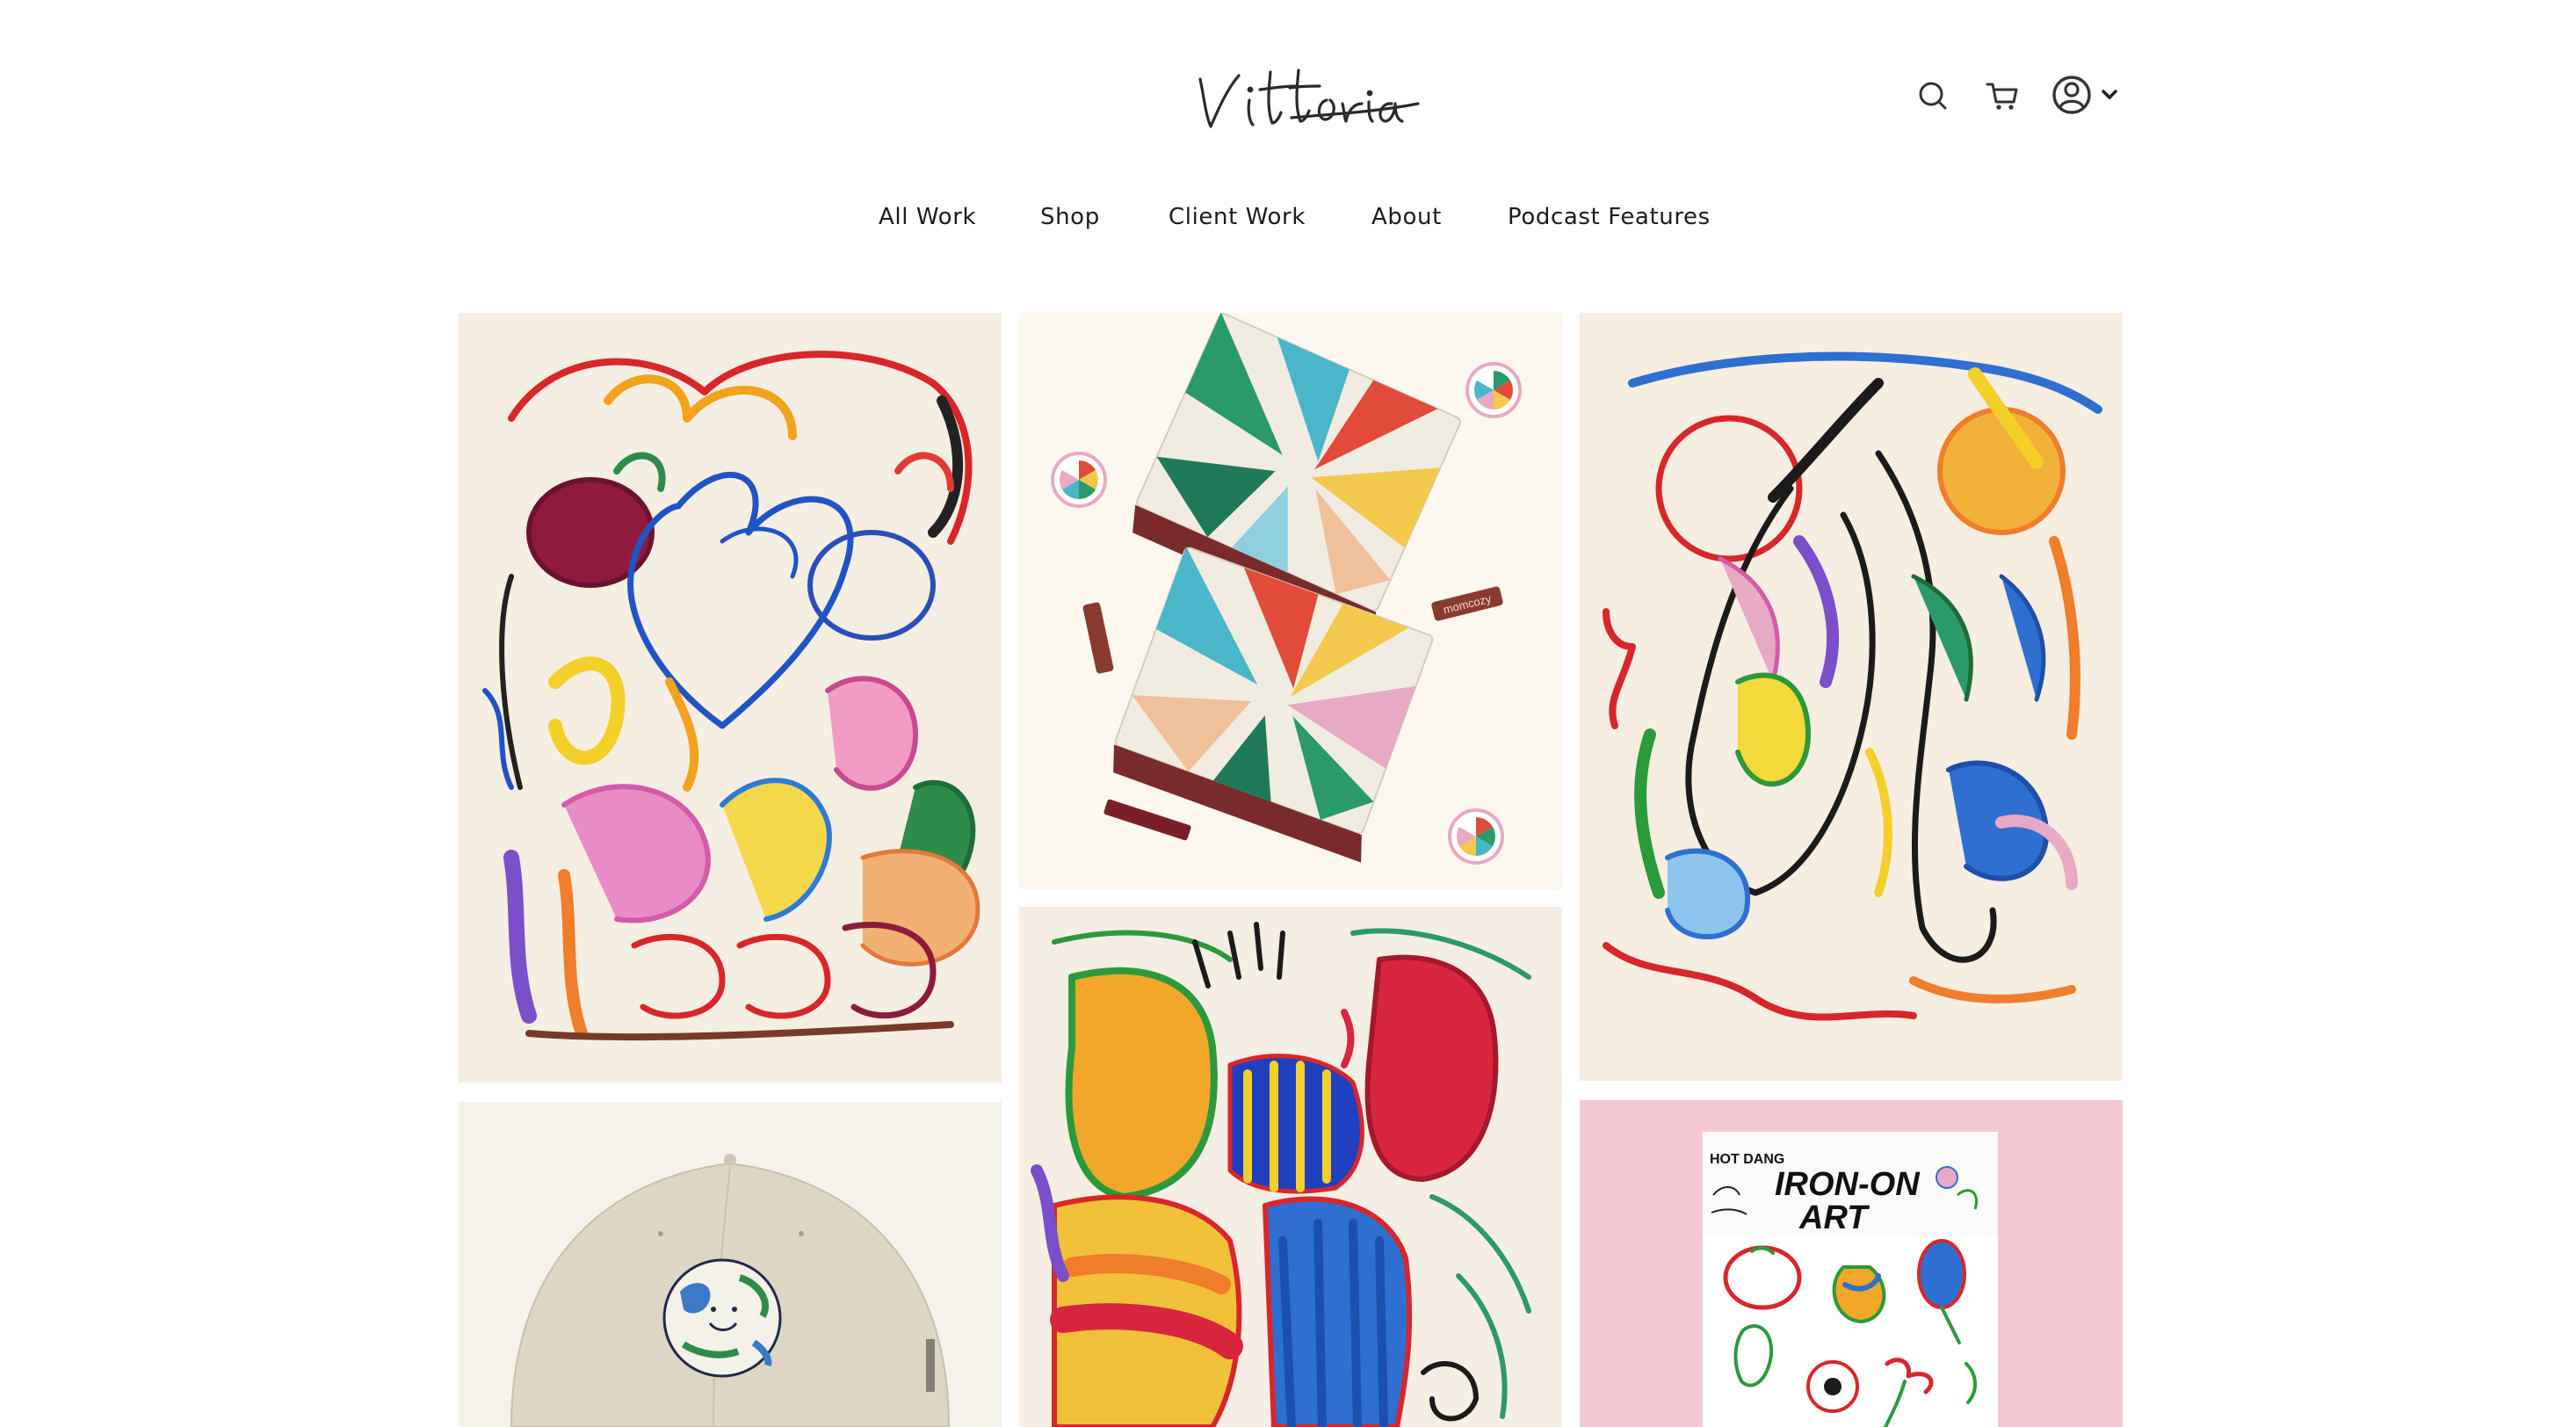 The height and width of the screenshot is (1427, 2576). I want to click on cart-icon, so click(2001, 95).